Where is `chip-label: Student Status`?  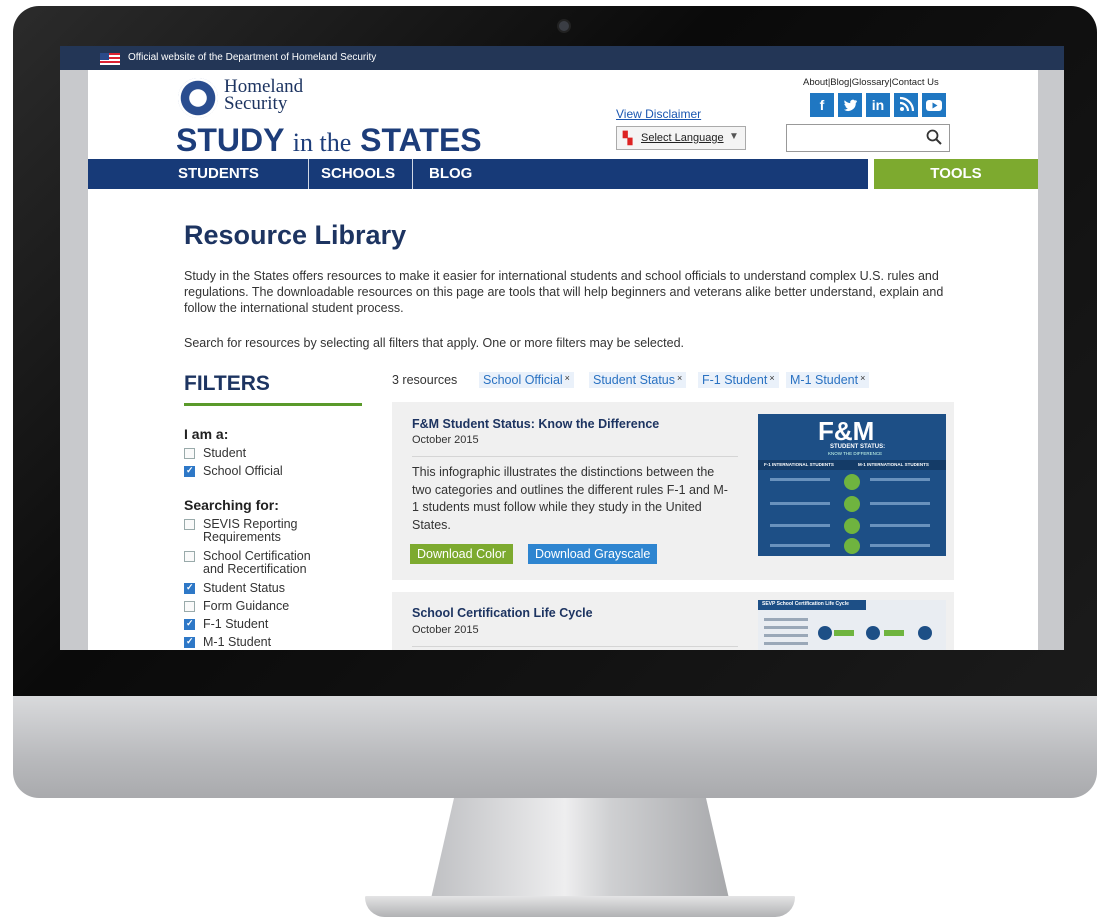 chip-label: Student Status is located at coordinates (634, 380).